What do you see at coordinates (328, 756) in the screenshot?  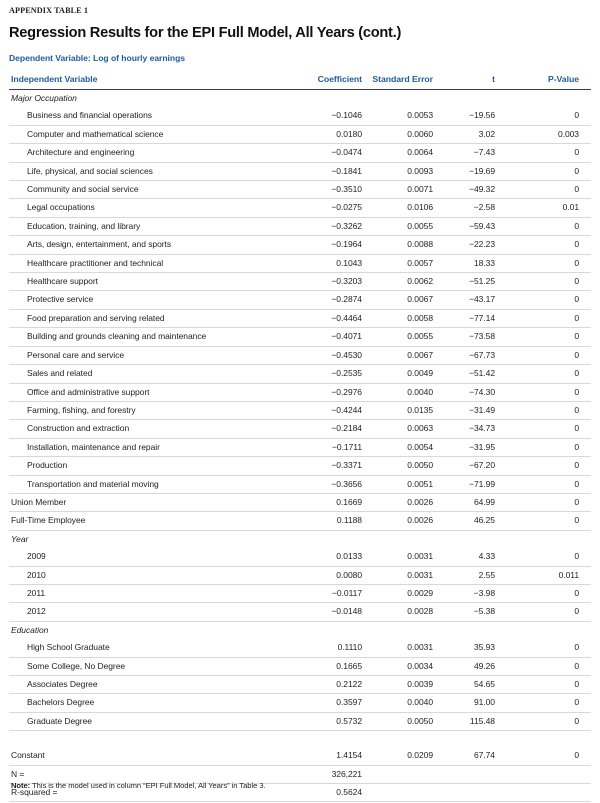 I see `cell-coefficient: 1.4154` at bounding box center [328, 756].